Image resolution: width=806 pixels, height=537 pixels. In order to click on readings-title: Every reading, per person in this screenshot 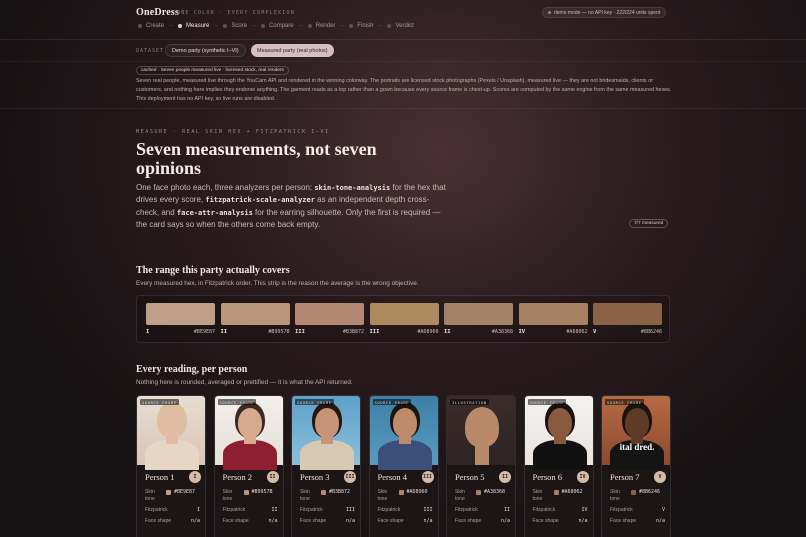, I will do `click(192, 369)`.